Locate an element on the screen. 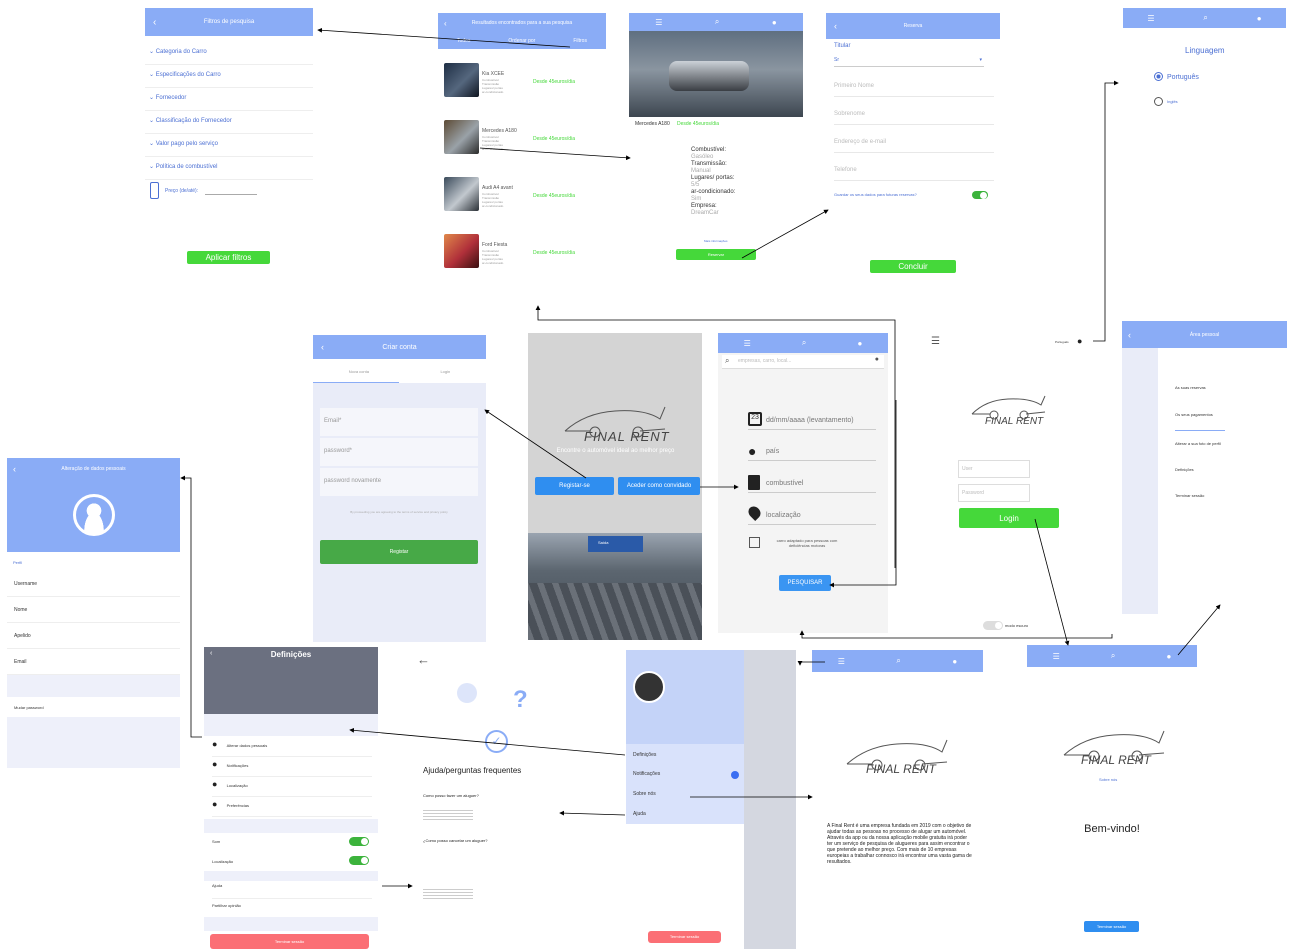 The width and height of the screenshot is (1294, 949). faq-question: Como posso fazer um aluguer? is located at coordinates (451, 795).